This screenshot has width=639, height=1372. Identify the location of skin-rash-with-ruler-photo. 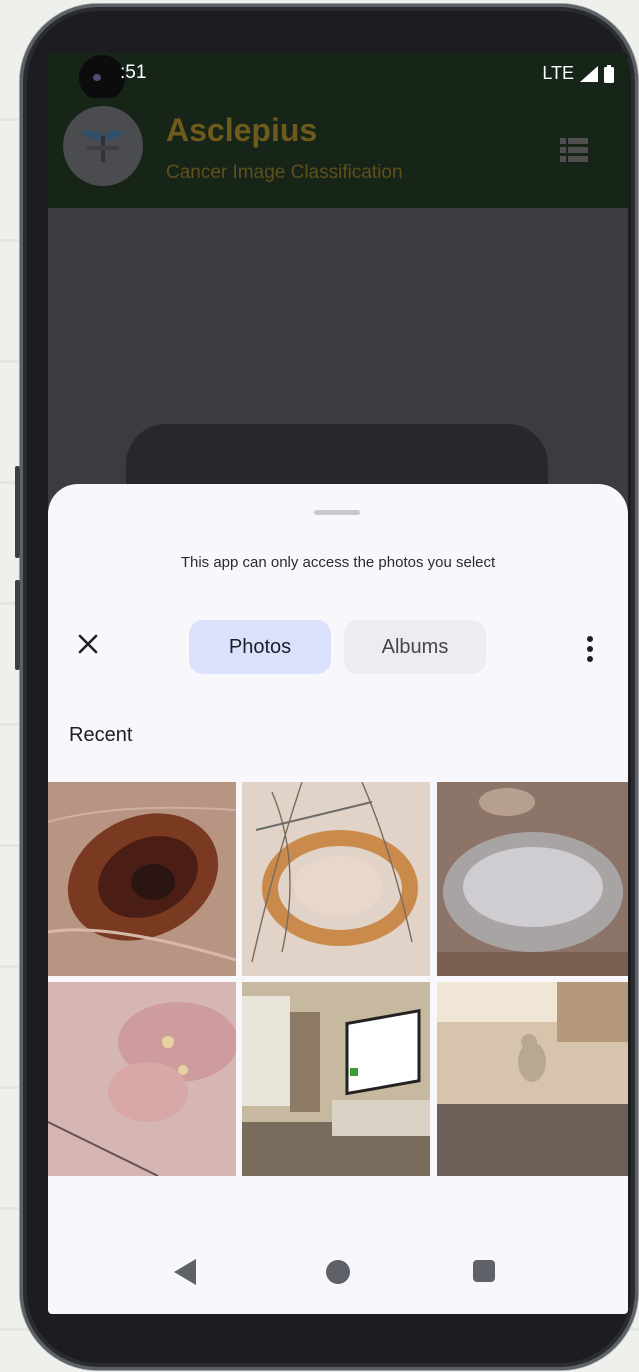
(142, 1079).